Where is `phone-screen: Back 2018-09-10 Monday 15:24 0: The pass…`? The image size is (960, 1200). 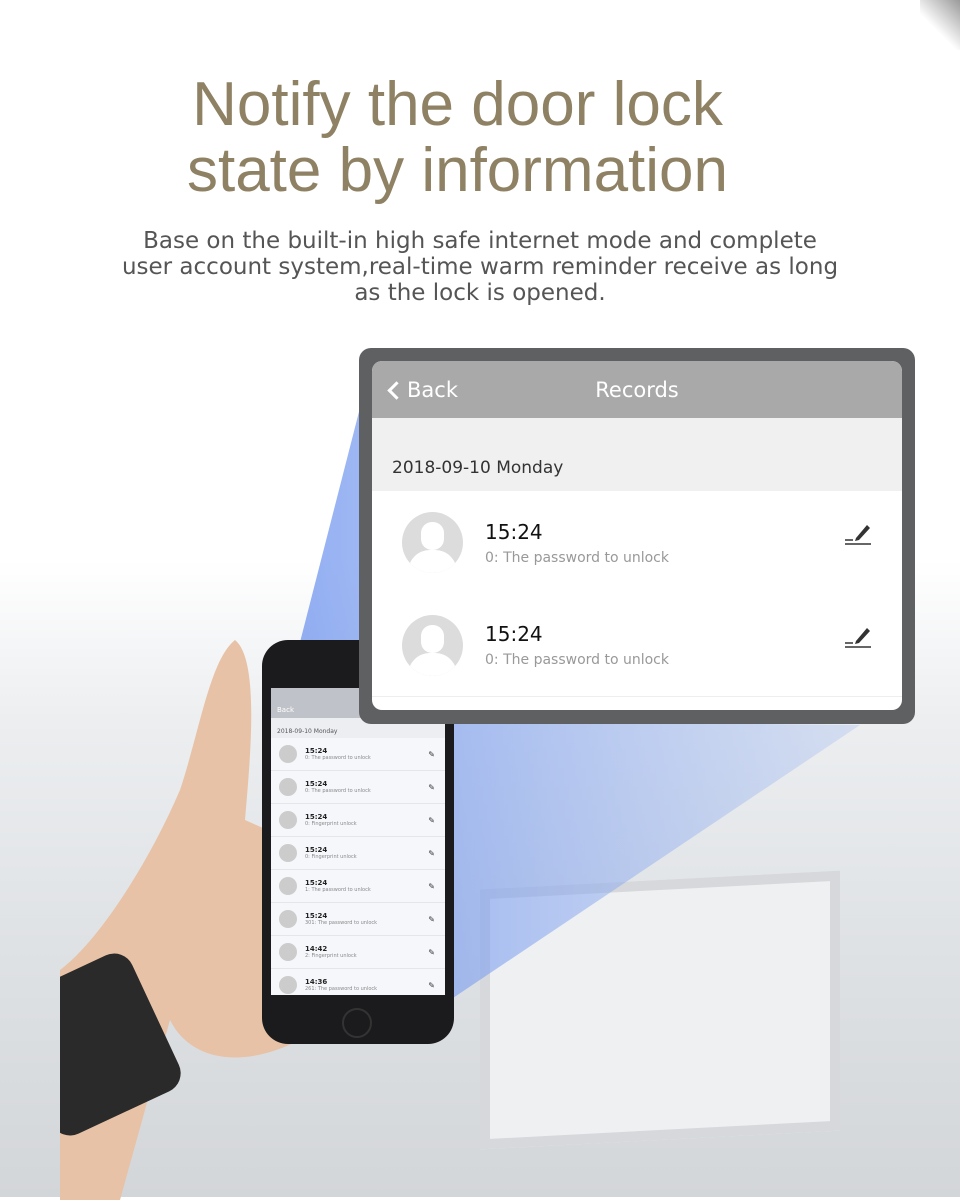
phone-screen: Back 2018-09-10 Monday 15:24 0: The pass… is located at coordinates (358, 841).